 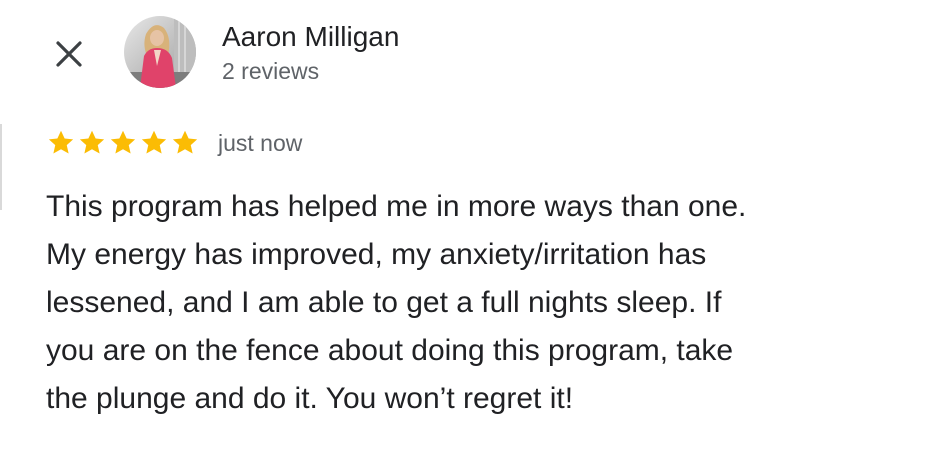 What do you see at coordinates (310, 37) in the screenshot?
I see `author-name: Aaron Milligan` at bounding box center [310, 37].